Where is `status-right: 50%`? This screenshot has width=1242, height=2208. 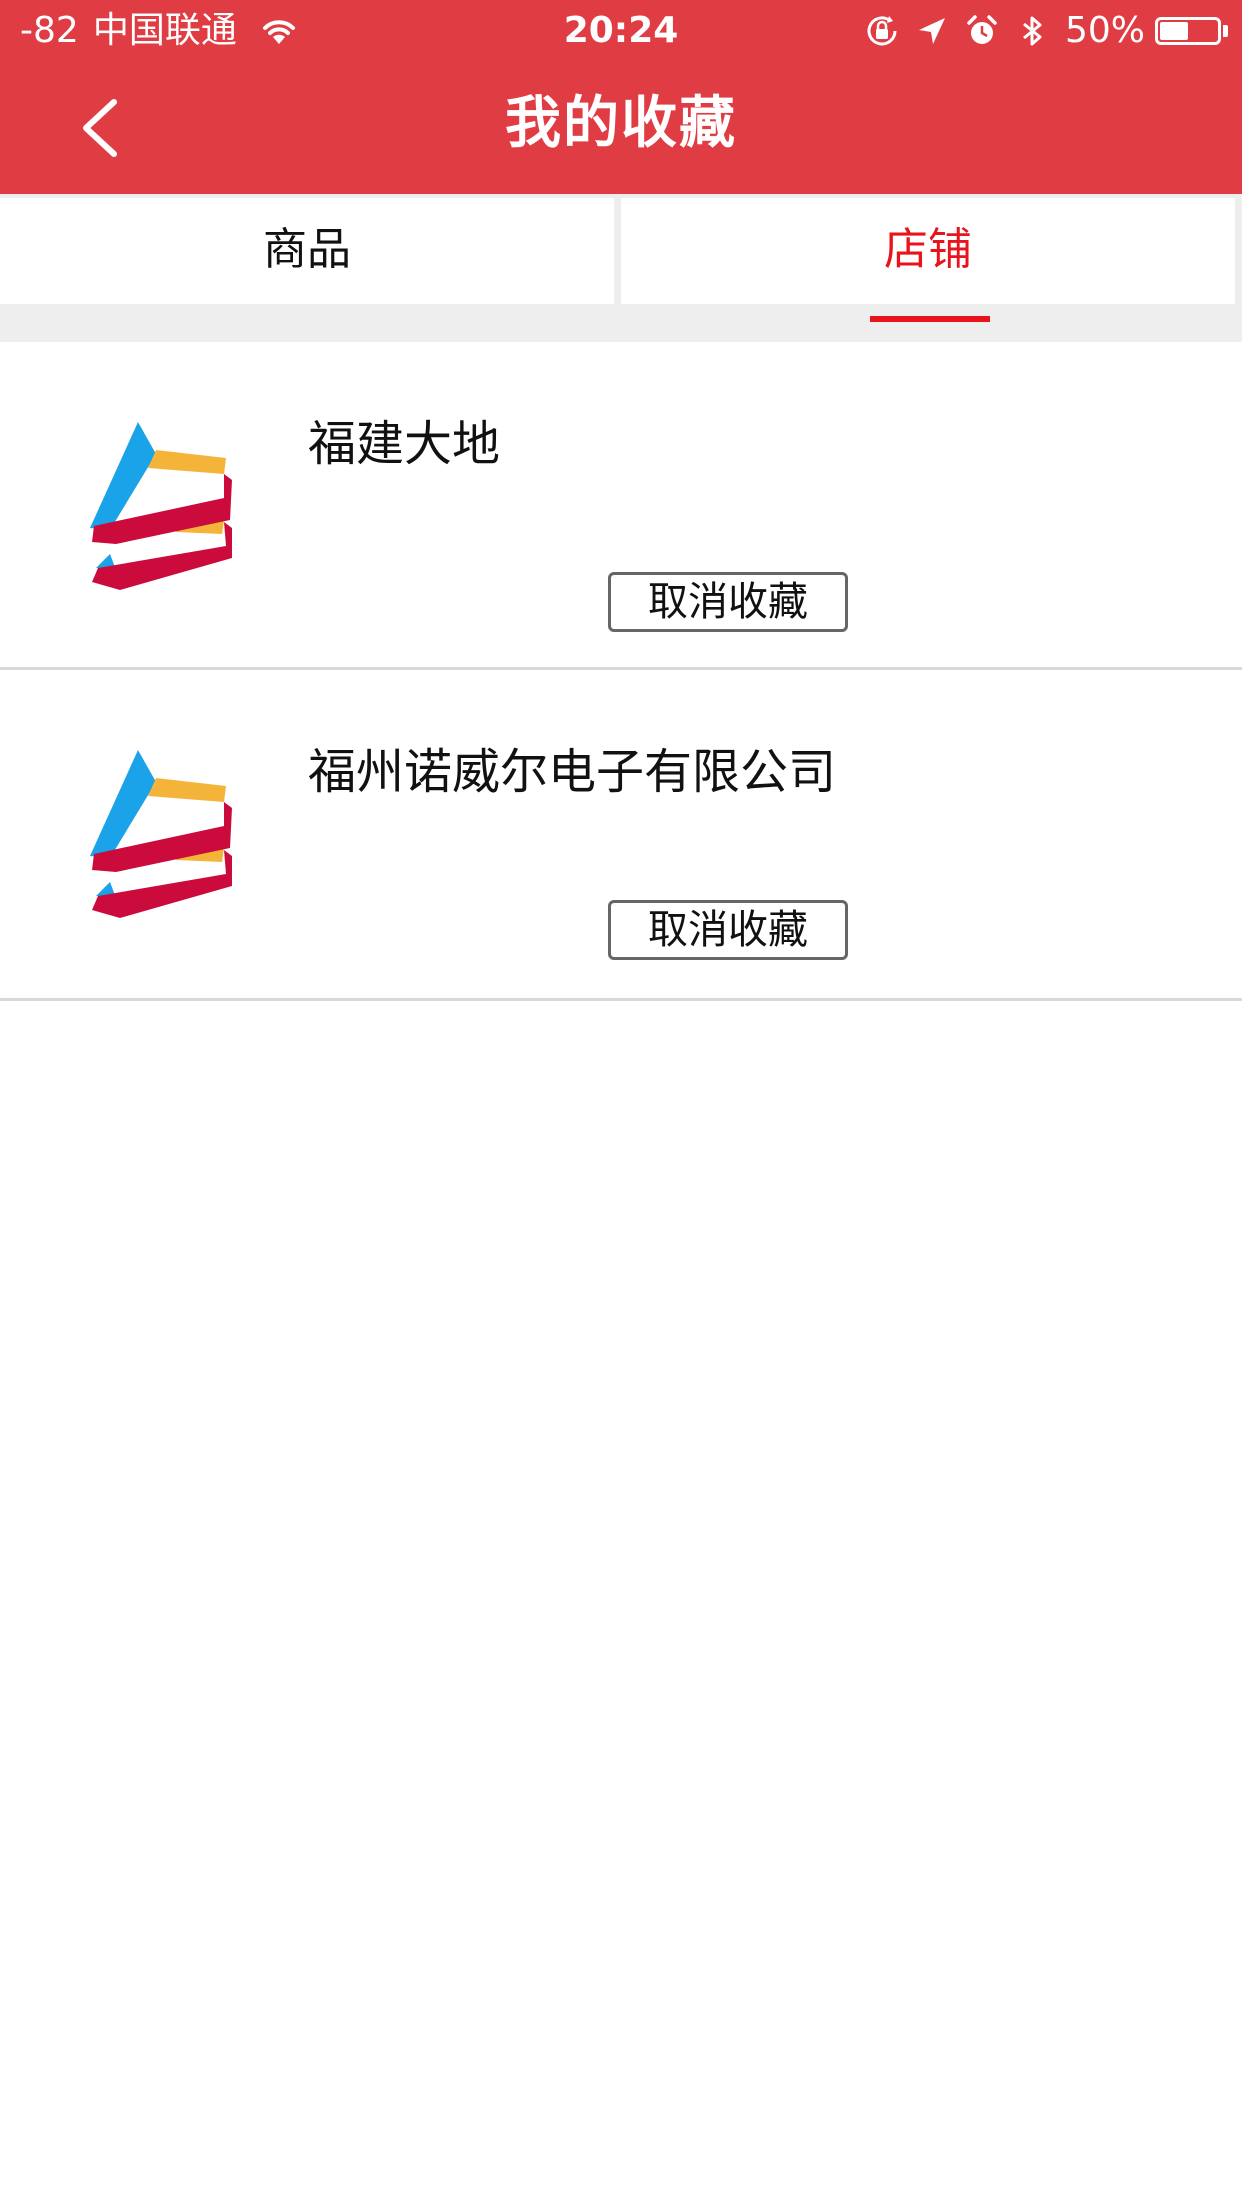 status-right: 50% is located at coordinates (1038, 31).